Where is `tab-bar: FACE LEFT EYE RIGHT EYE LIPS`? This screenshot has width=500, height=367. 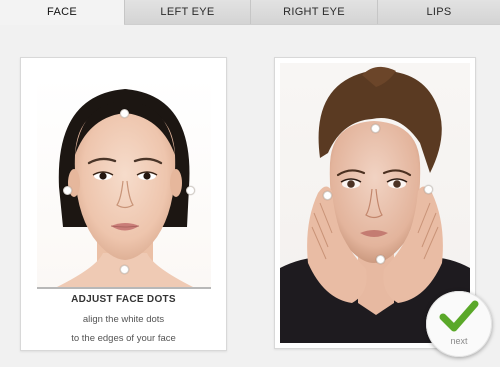
tab-bar: FACE LEFT EYE RIGHT EYE LIPS is located at coordinates (250, 12).